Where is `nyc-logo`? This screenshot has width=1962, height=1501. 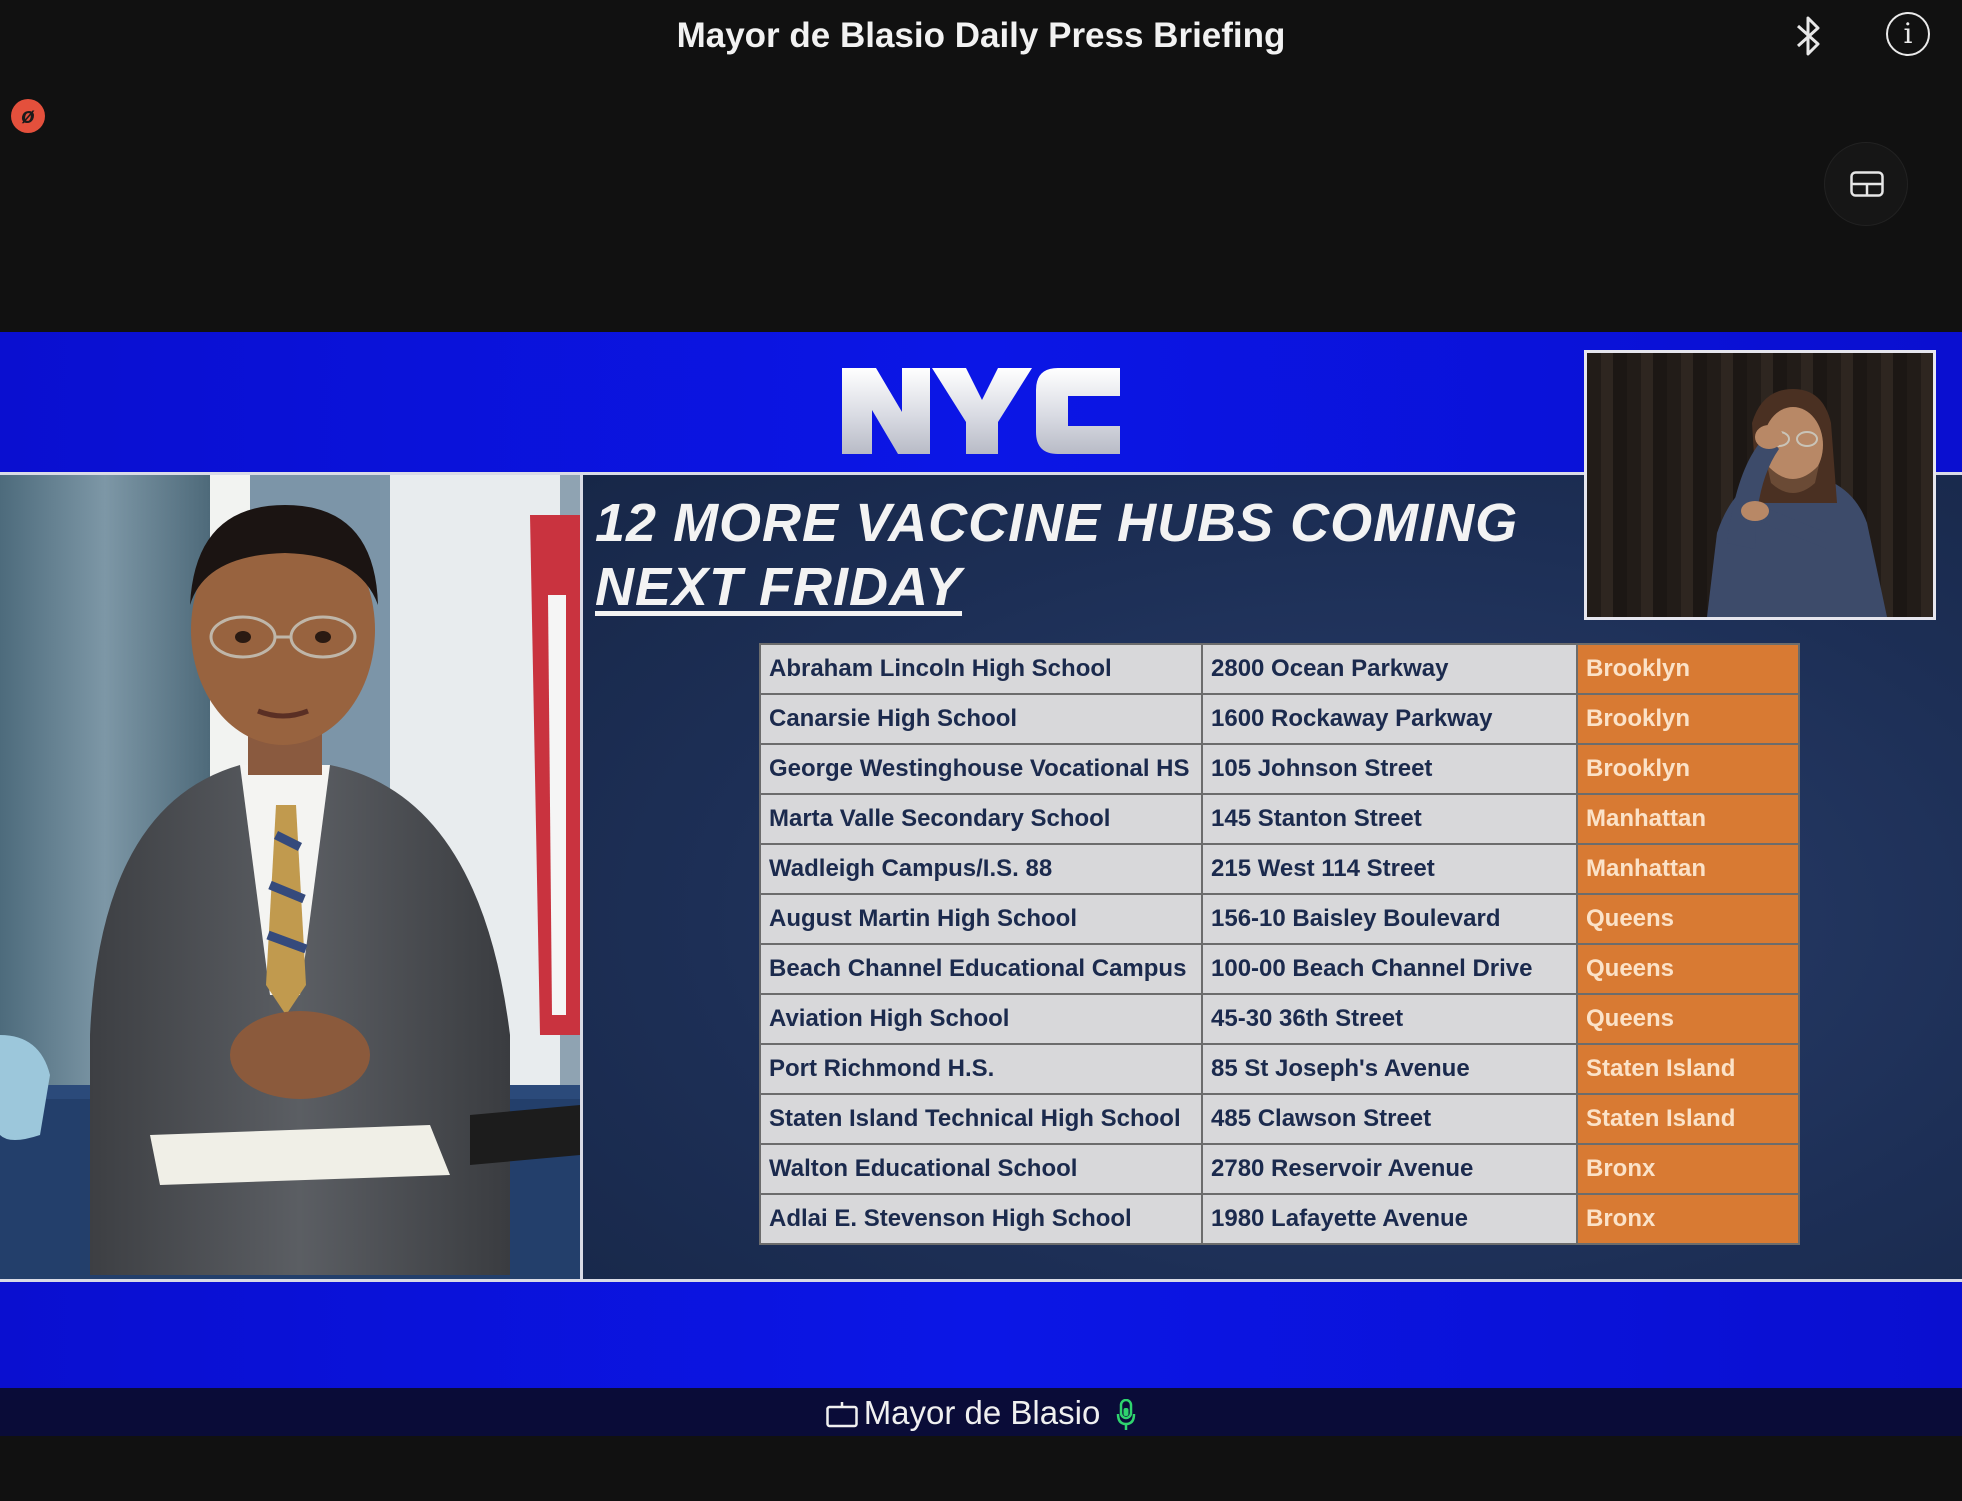 nyc-logo is located at coordinates (981, 411).